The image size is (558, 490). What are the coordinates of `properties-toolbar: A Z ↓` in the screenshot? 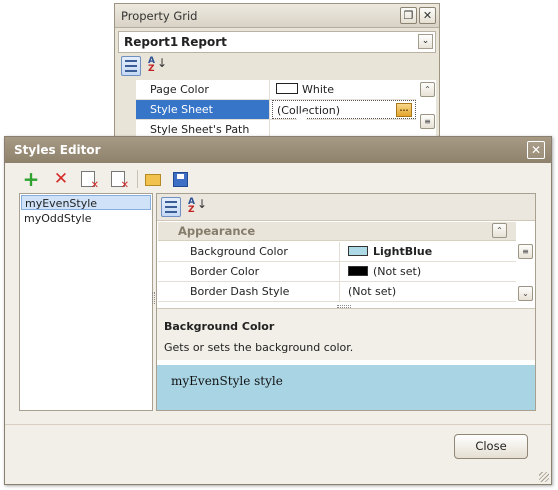 It's located at (346, 207).